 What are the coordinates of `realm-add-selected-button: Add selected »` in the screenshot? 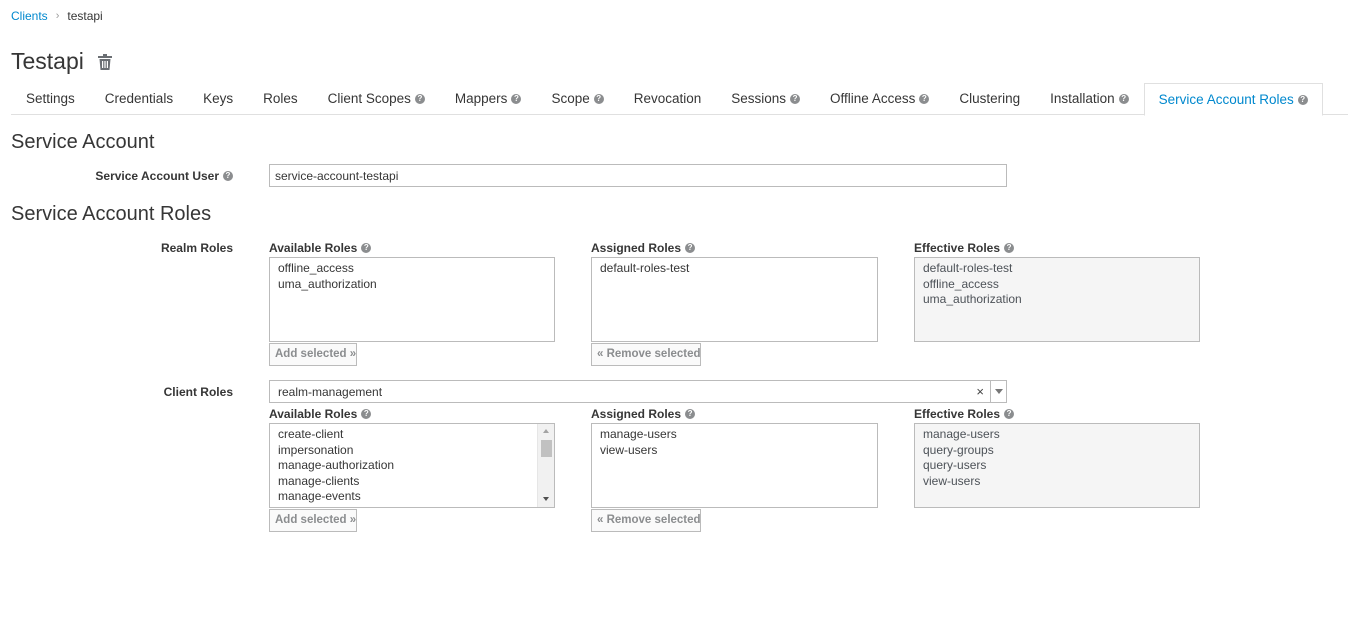 It's located at (313, 354).